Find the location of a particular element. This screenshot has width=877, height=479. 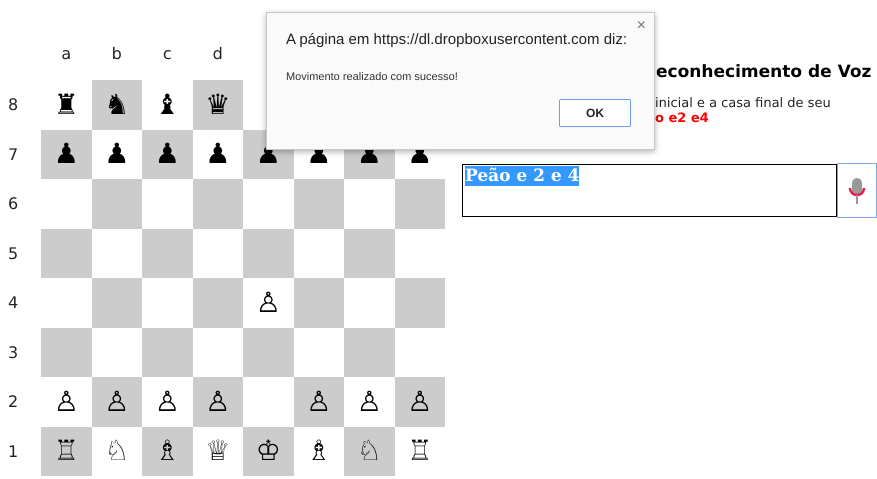

microphone-button is located at coordinates (857, 190).